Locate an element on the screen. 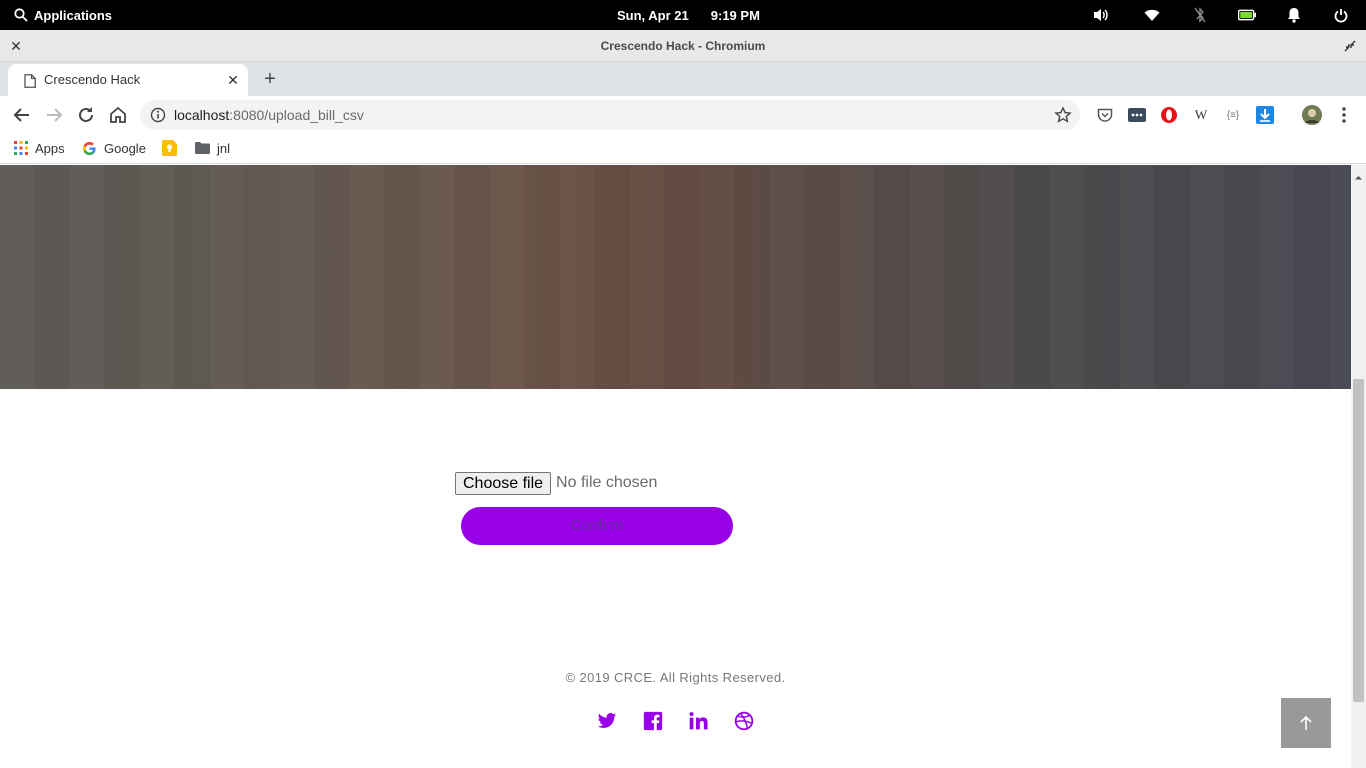  bookmark-keep is located at coordinates (173, 148).